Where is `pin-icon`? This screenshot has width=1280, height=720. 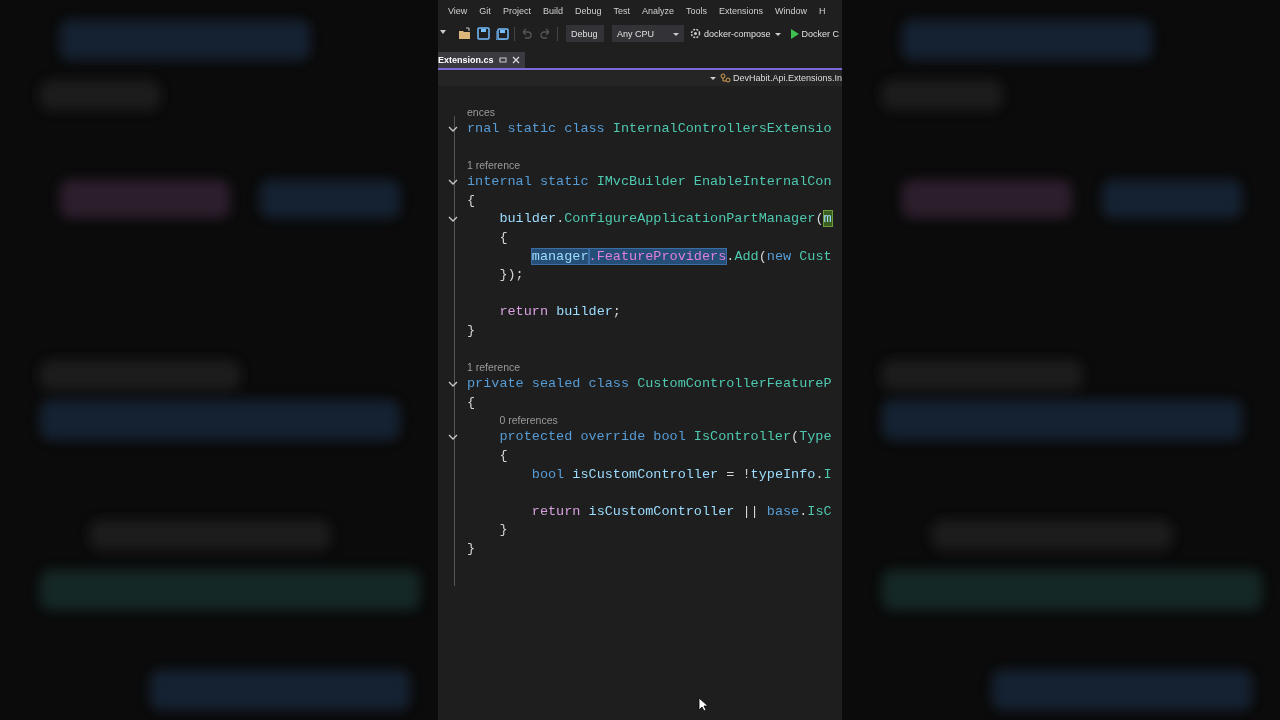 pin-icon is located at coordinates (502, 60).